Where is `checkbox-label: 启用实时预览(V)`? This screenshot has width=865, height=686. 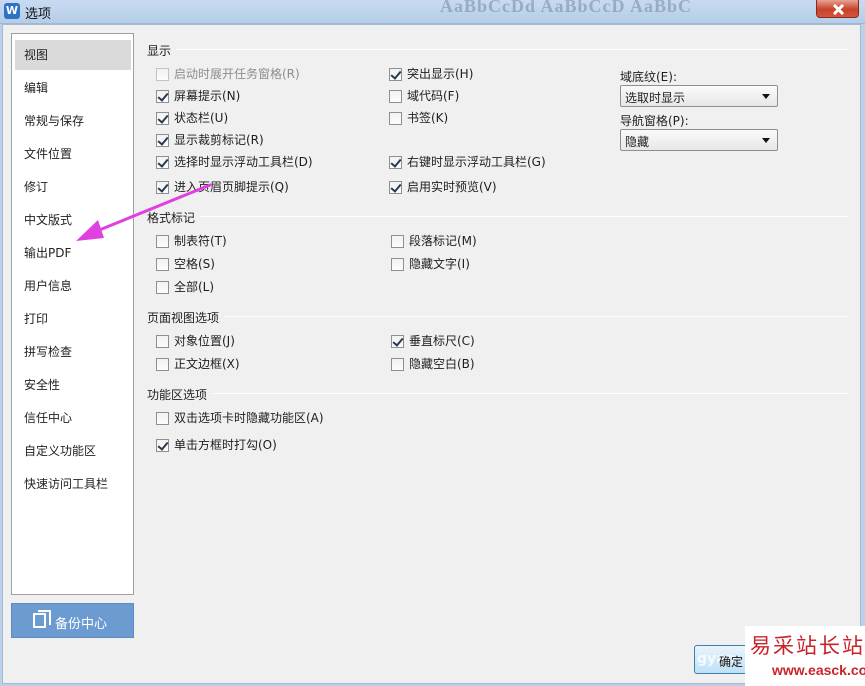 checkbox-label: 启用实时预览(V) is located at coordinates (452, 187).